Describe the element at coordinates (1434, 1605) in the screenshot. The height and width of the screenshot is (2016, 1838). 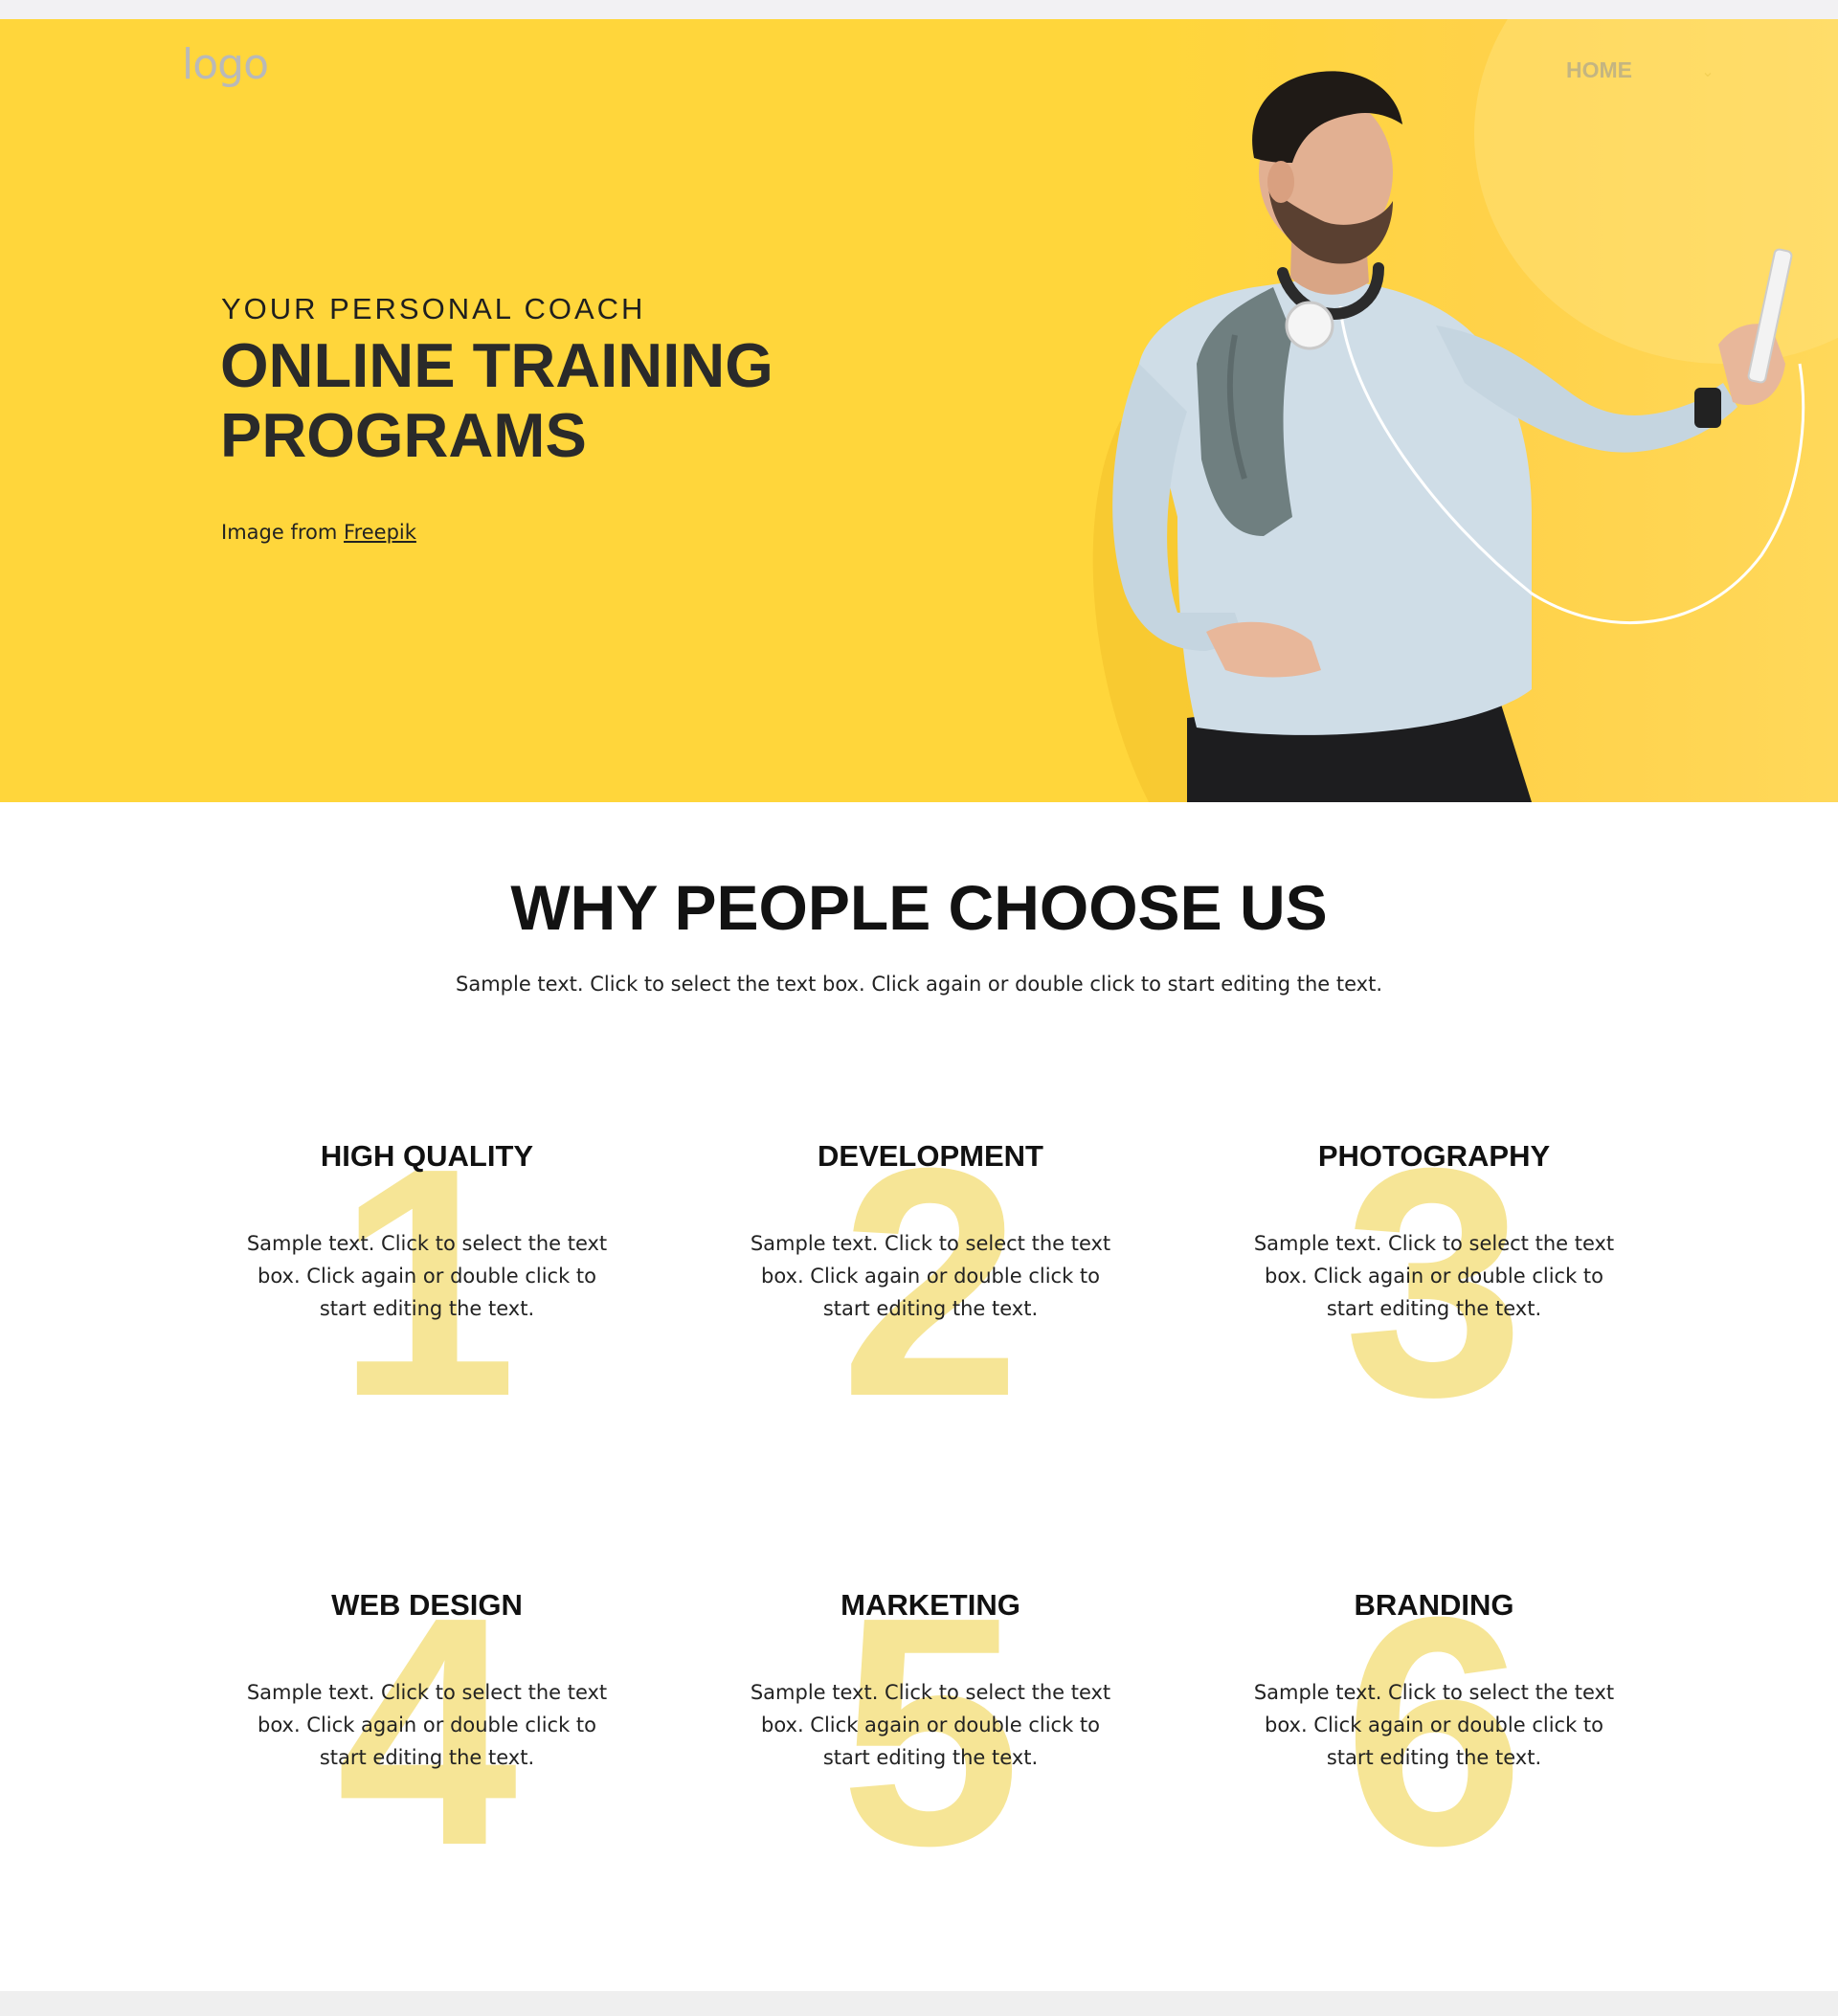
I see `feature-title: BRANDING` at that location.